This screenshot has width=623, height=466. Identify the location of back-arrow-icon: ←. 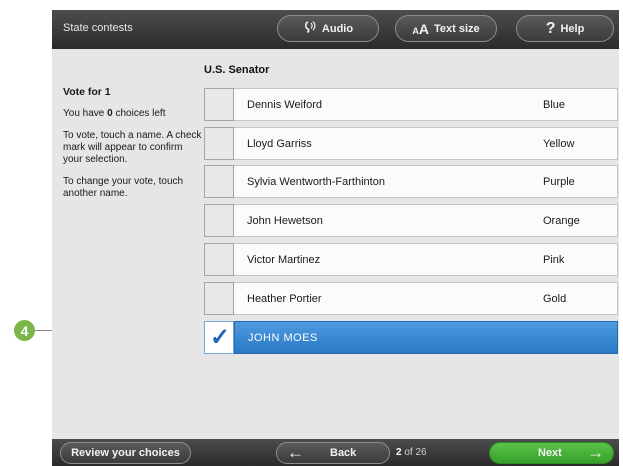
(295, 452).